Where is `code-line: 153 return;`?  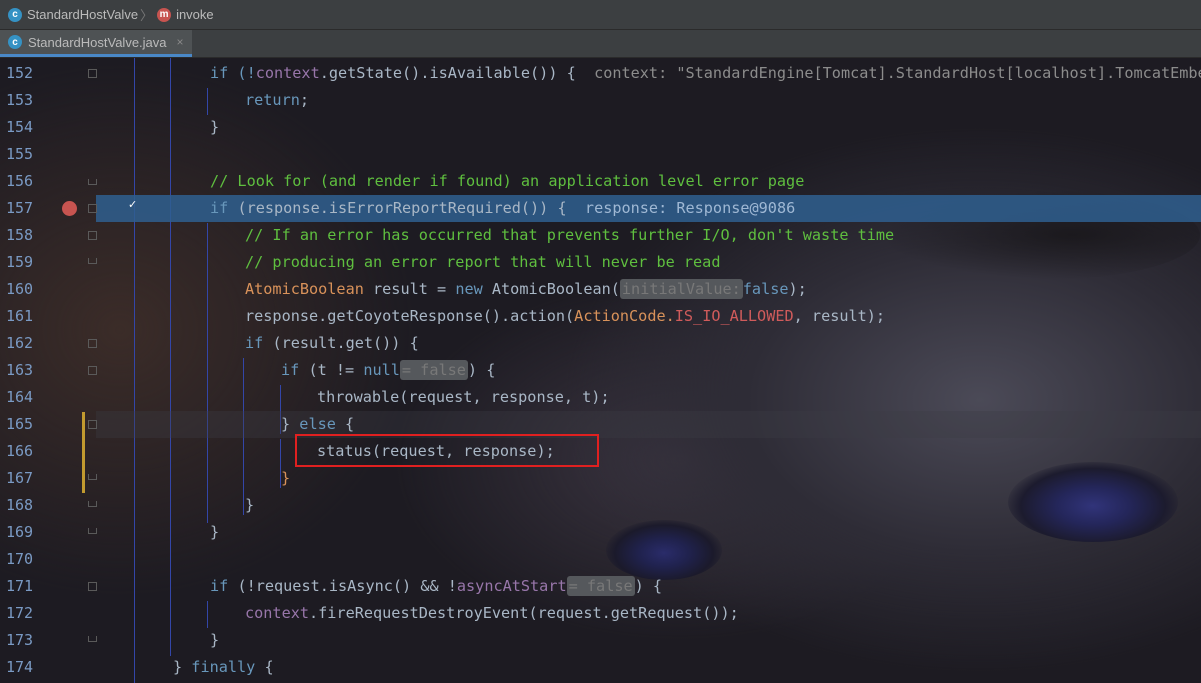
code-line: 153 return; is located at coordinates (600, 100).